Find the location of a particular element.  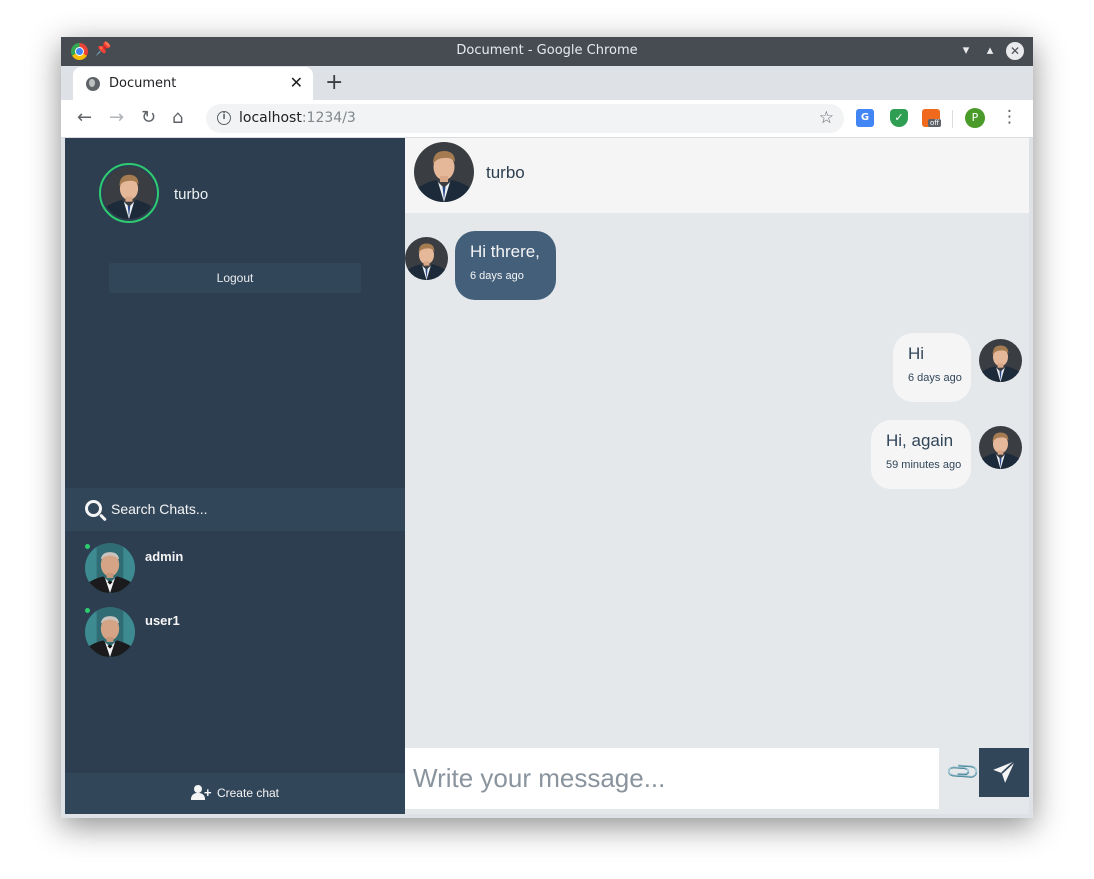

url-text: localhost:1234/3 is located at coordinates (297, 118).